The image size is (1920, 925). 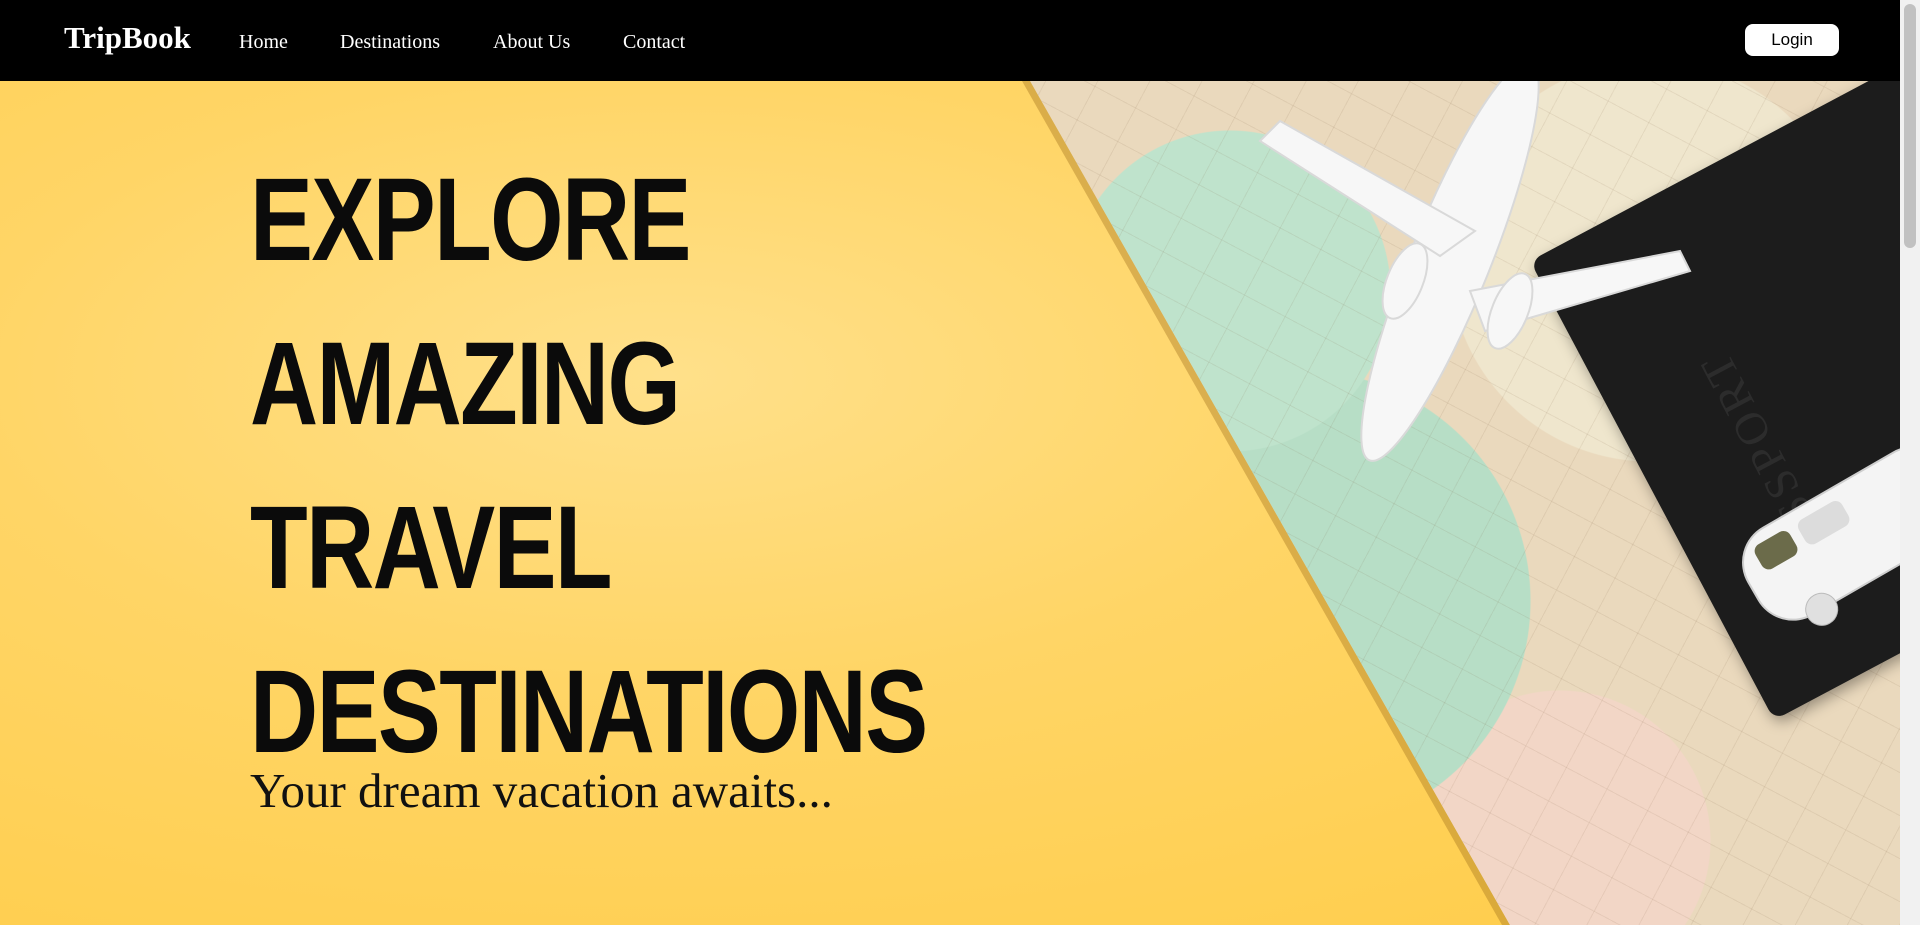 I want to click on brand-logo: TripBook, so click(x=127, y=38).